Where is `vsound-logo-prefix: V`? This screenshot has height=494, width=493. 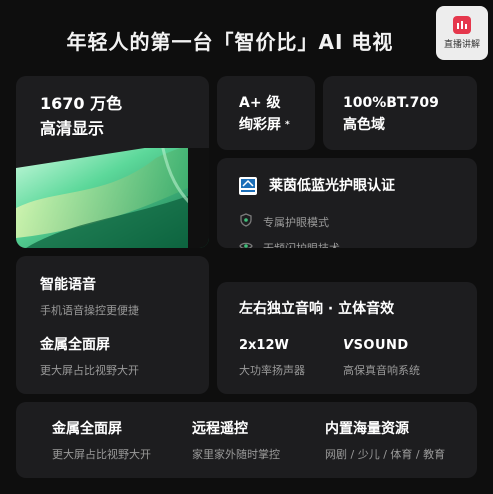 vsound-logo-prefix: V is located at coordinates (348, 345).